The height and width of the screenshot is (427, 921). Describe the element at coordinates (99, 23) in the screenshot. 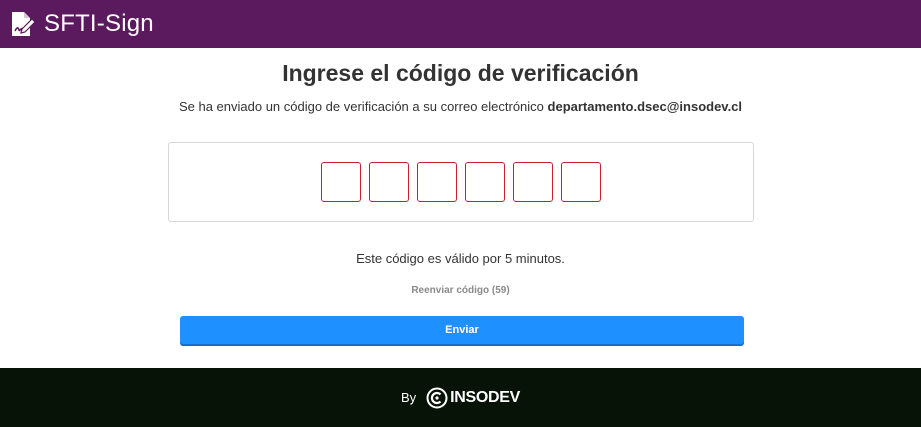

I see `app-title: SFTI-Sign` at that location.